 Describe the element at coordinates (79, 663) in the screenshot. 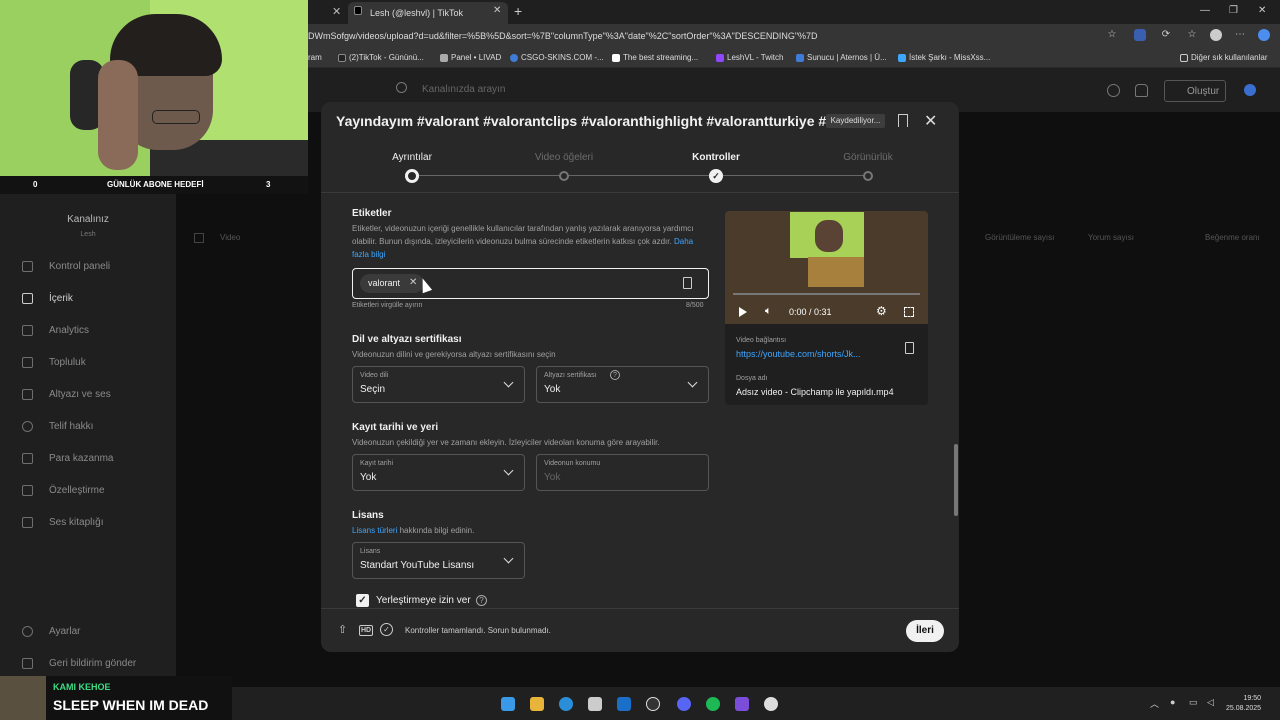

I see `sidebar-item-feedback: Geri bildirim gönder` at that location.